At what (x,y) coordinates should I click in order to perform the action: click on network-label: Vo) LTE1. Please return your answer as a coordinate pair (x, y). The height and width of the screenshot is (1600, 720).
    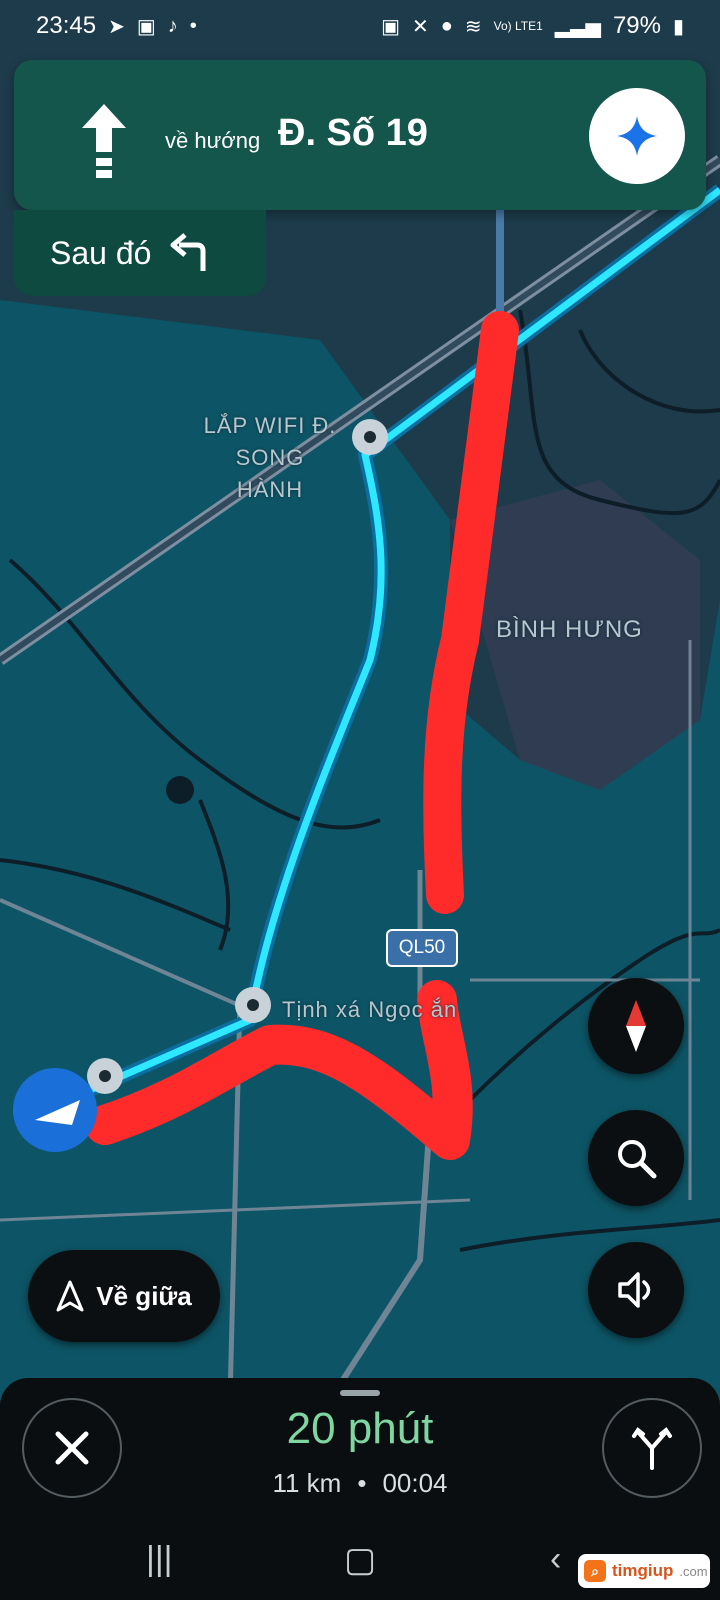
    Looking at the image, I should click on (518, 26).